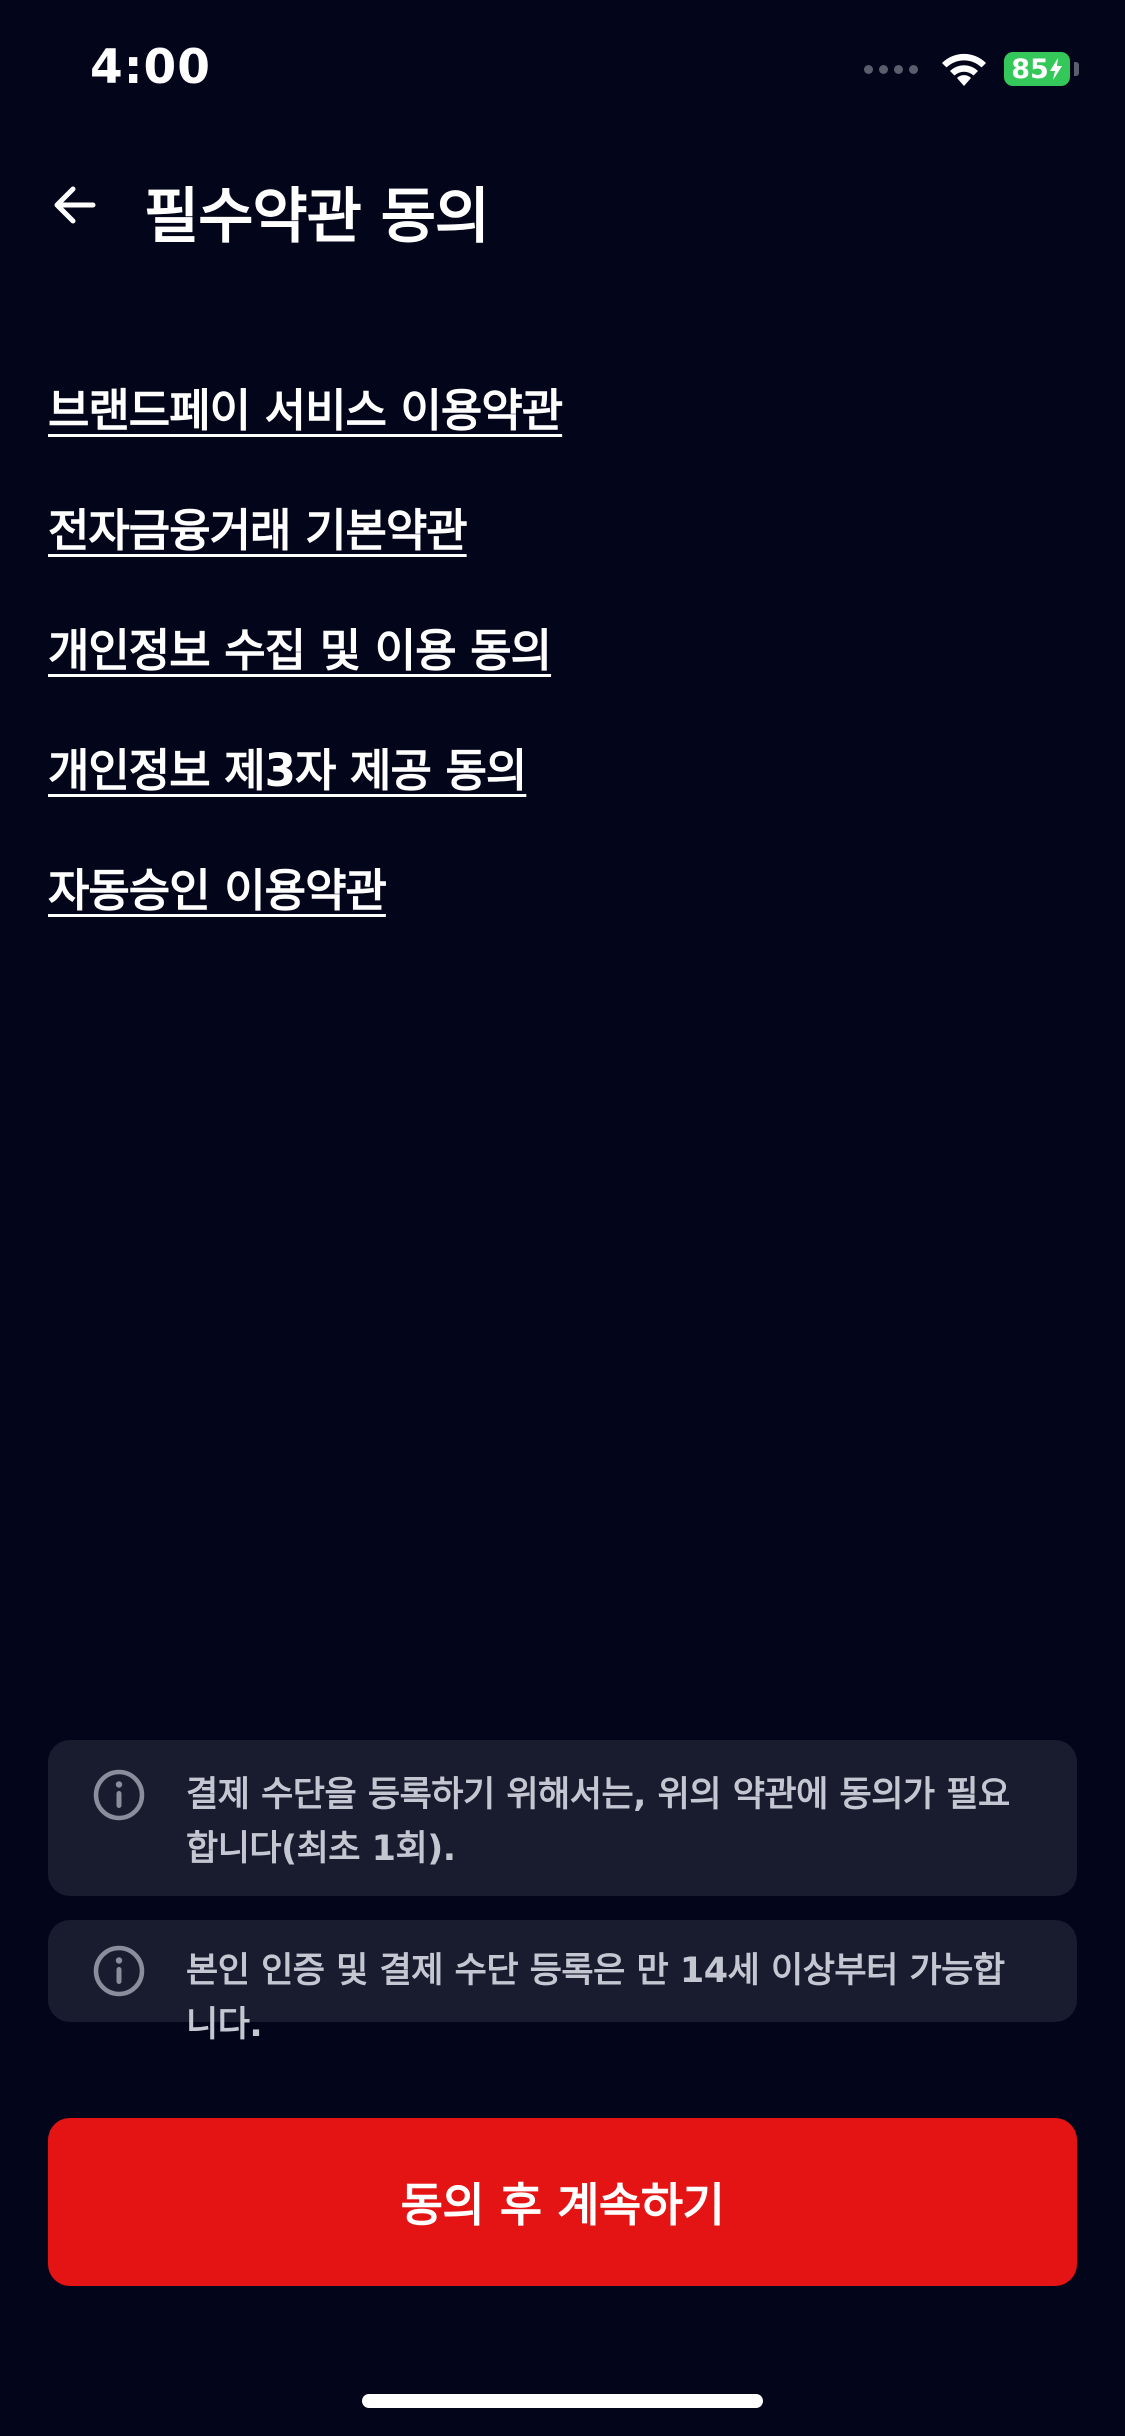 This screenshot has width=1125, height=2436. What do you see at coordinates (563, 914) in the screenshot?
I see `term-link-auto-approval: 자동승인 이용약관` at bounding box center [563, 914].